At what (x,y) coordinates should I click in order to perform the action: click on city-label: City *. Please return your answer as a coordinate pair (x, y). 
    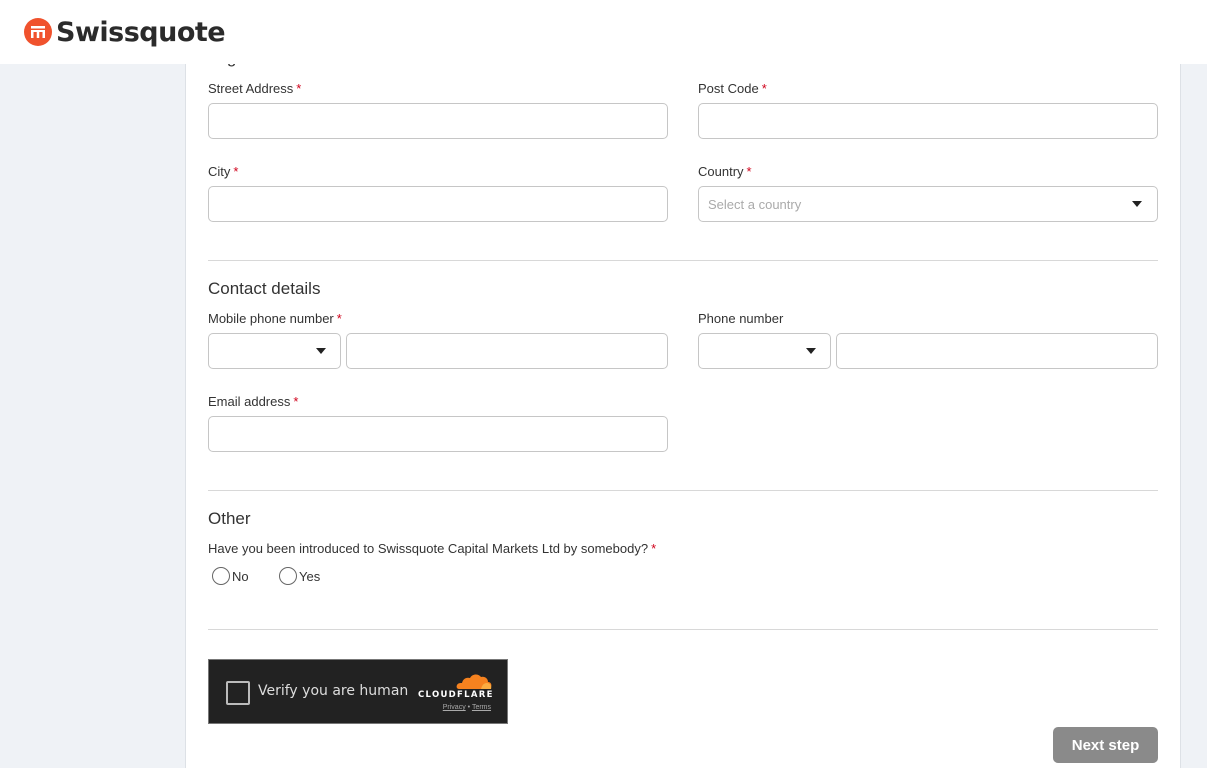
    Looking at the image, I should click on (223, 171).